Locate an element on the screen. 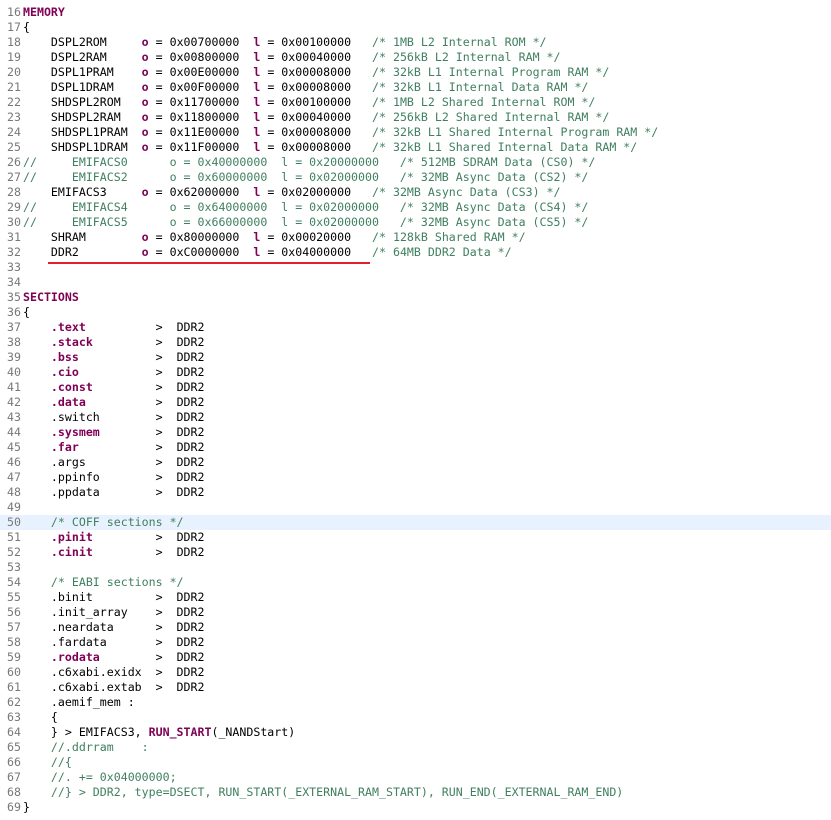  code-token: = 0x04000000 is located at coordinates (316, 252).